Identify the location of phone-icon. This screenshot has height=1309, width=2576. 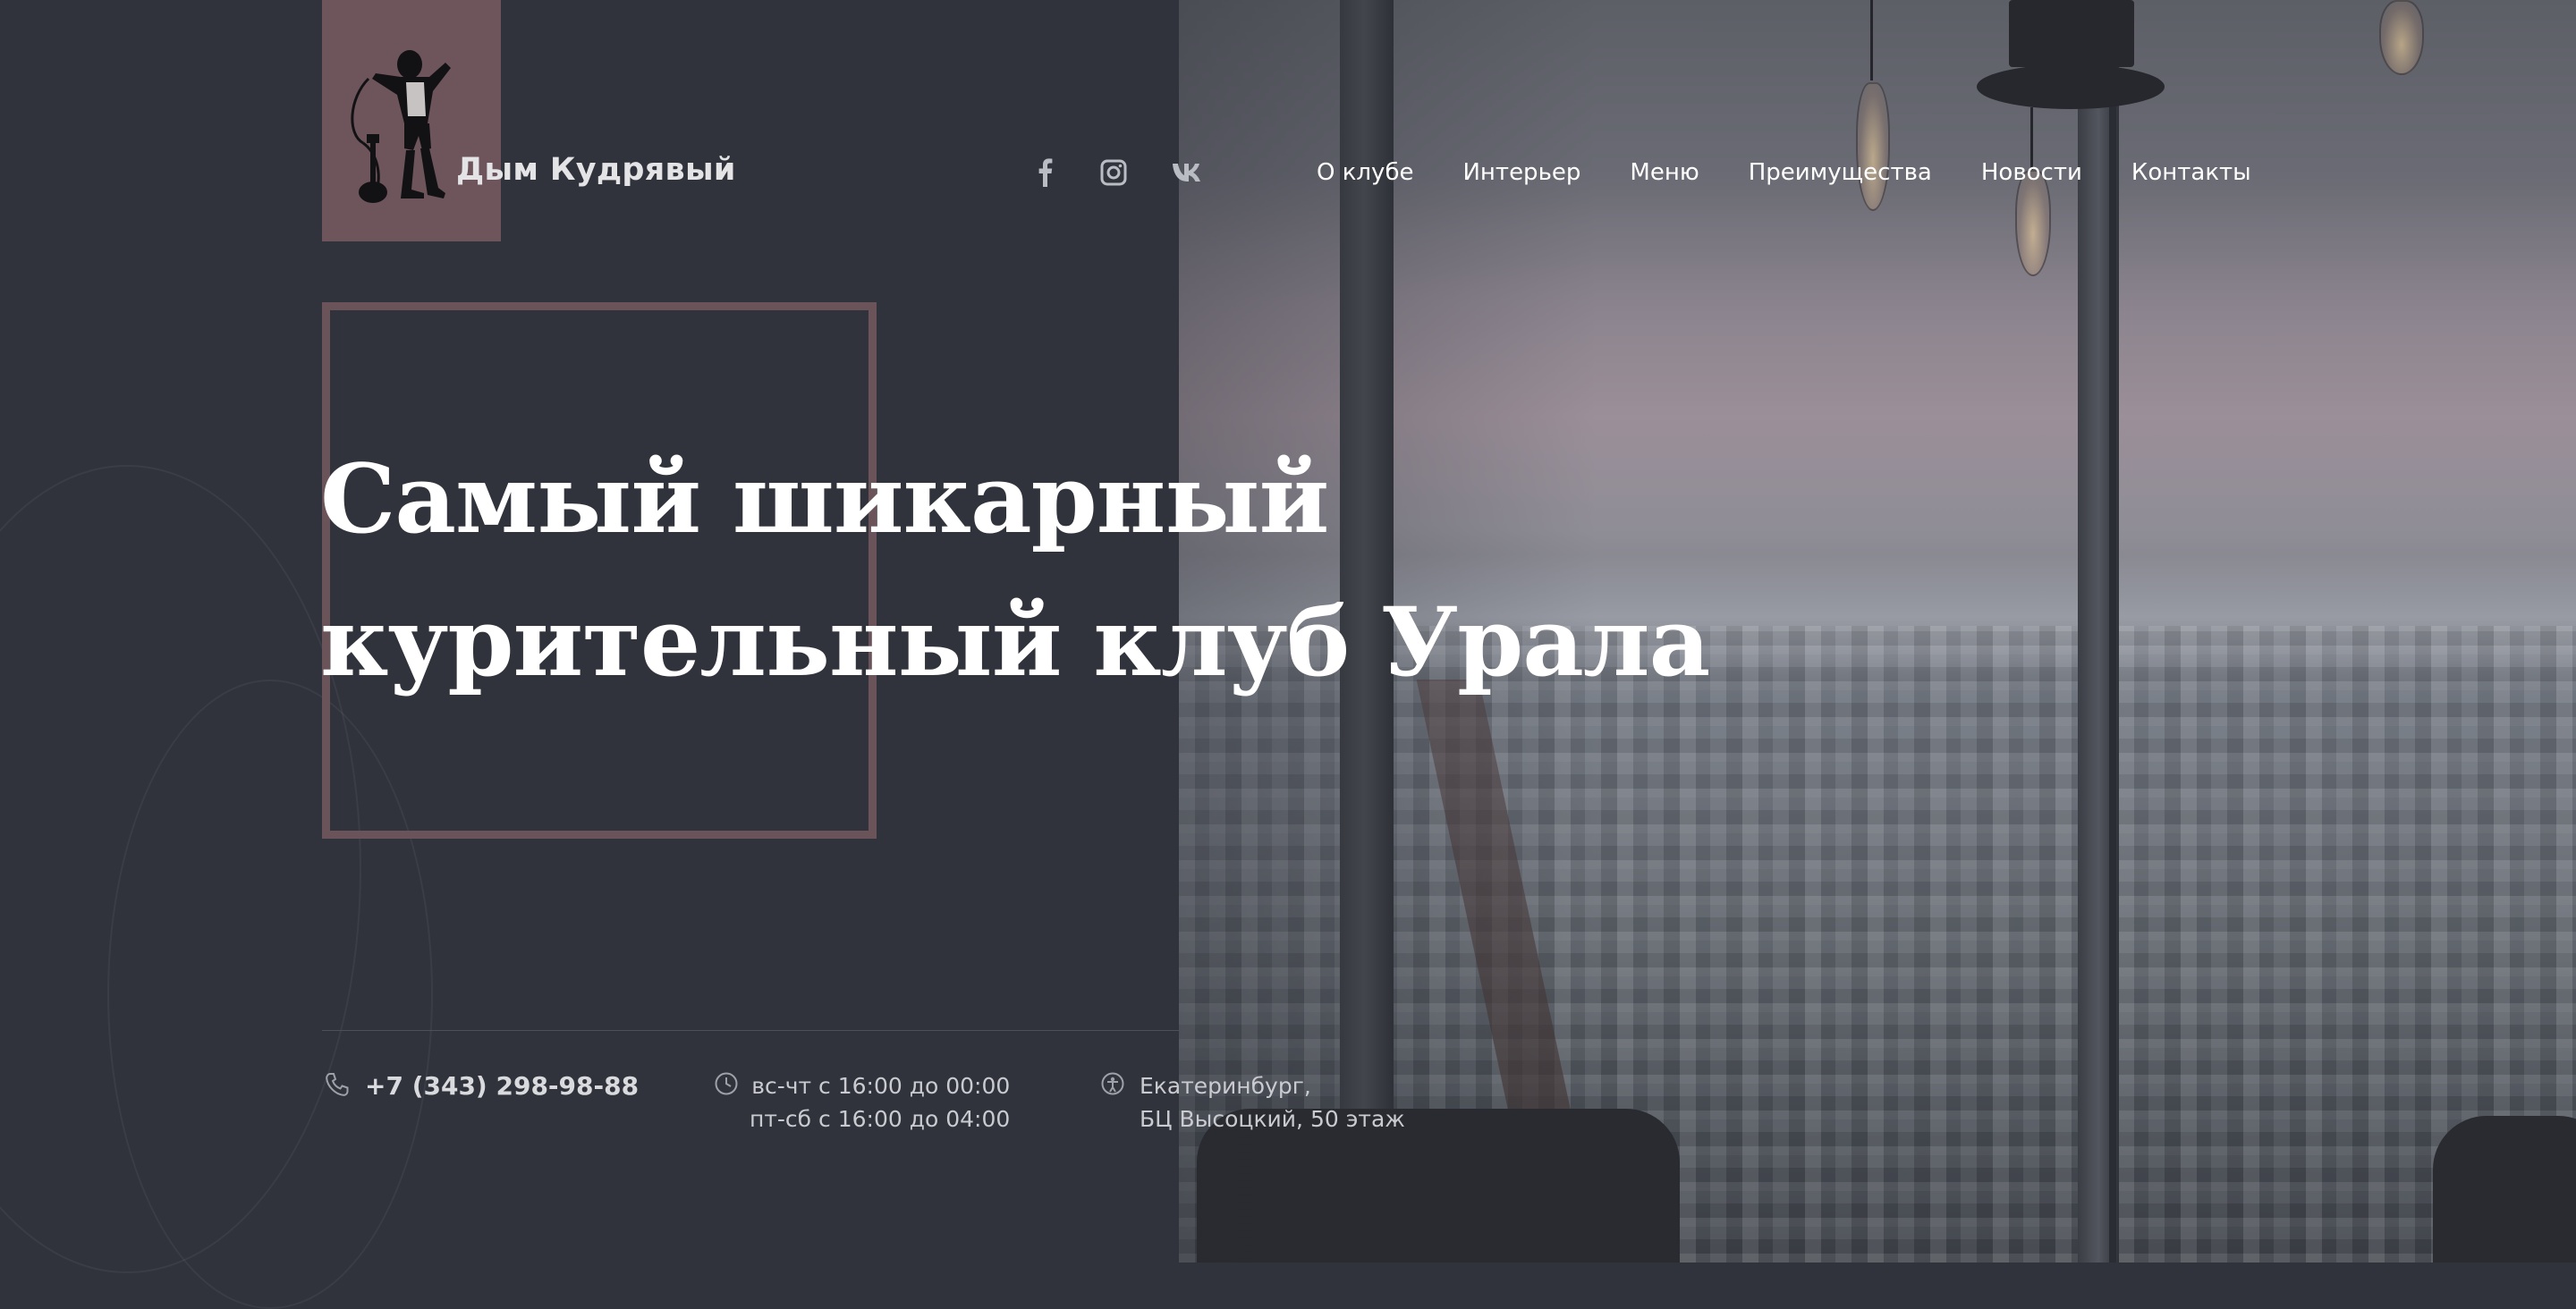
(337, 1086).